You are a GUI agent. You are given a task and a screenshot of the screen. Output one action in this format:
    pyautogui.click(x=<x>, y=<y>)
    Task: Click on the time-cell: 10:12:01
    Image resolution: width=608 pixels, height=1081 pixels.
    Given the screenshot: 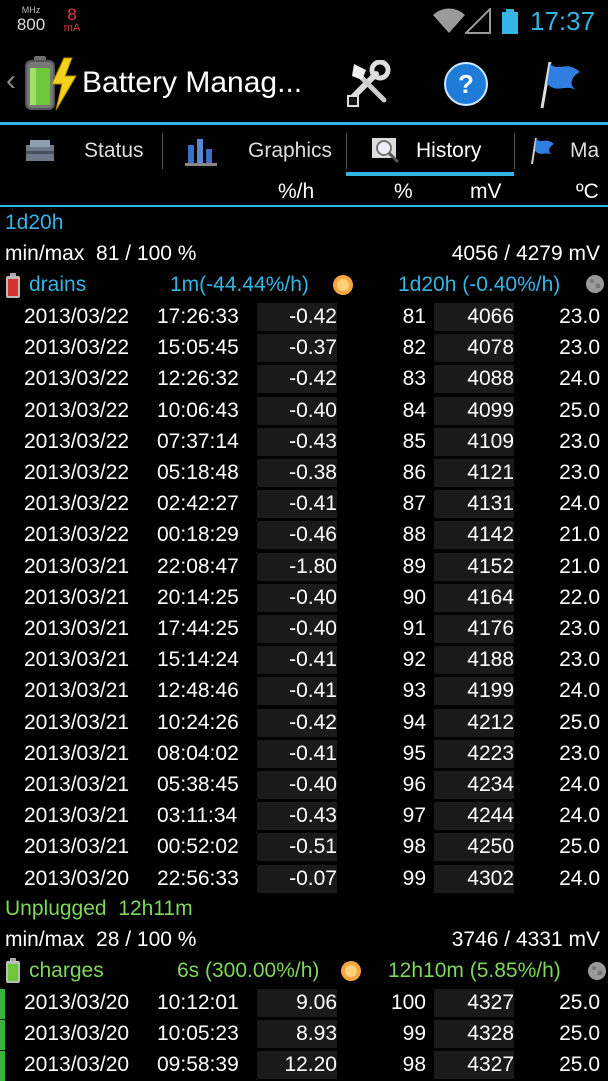 What is the action you would take?
    pyautogui.click(x=198, y=1002)
    